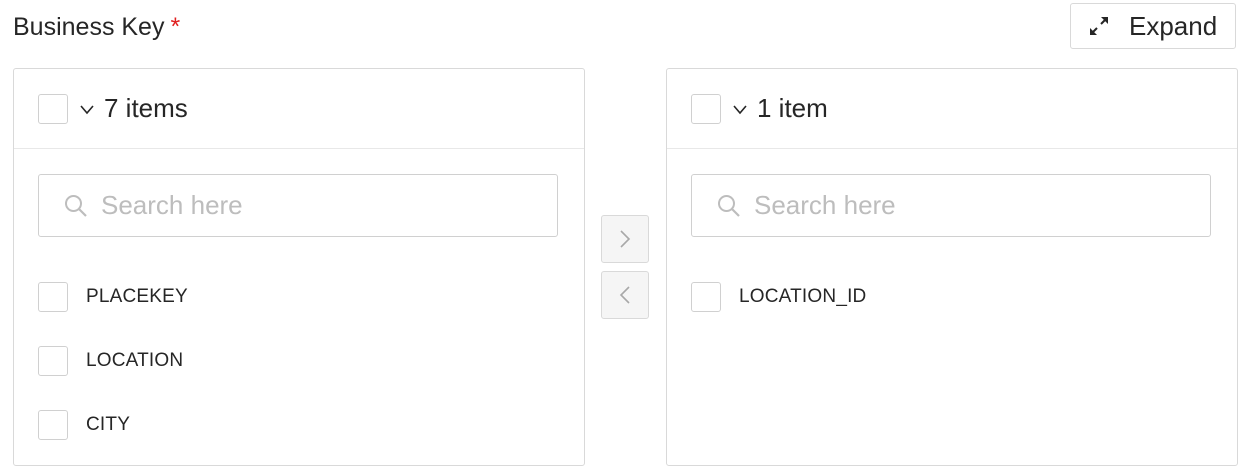 This screenshot has width=1252, height=476. I want to click on source-search-input, so click(301, 205).